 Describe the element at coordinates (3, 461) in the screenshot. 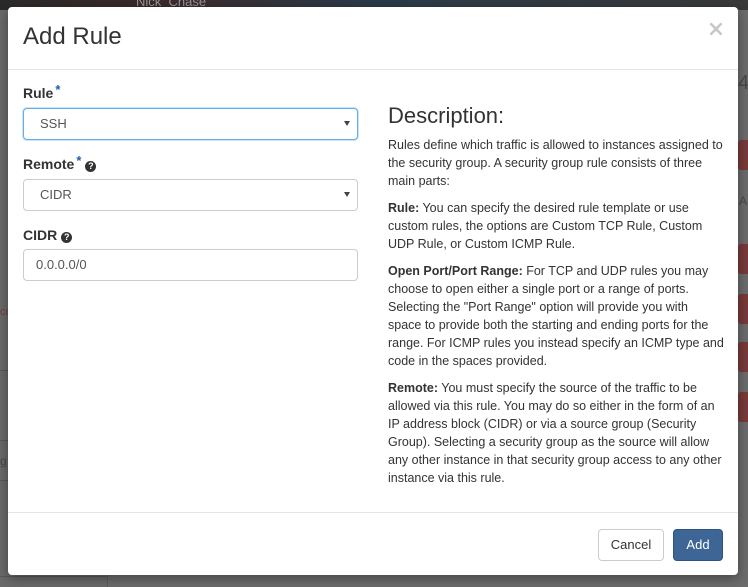

I see `background-edge-text: g` at that location.